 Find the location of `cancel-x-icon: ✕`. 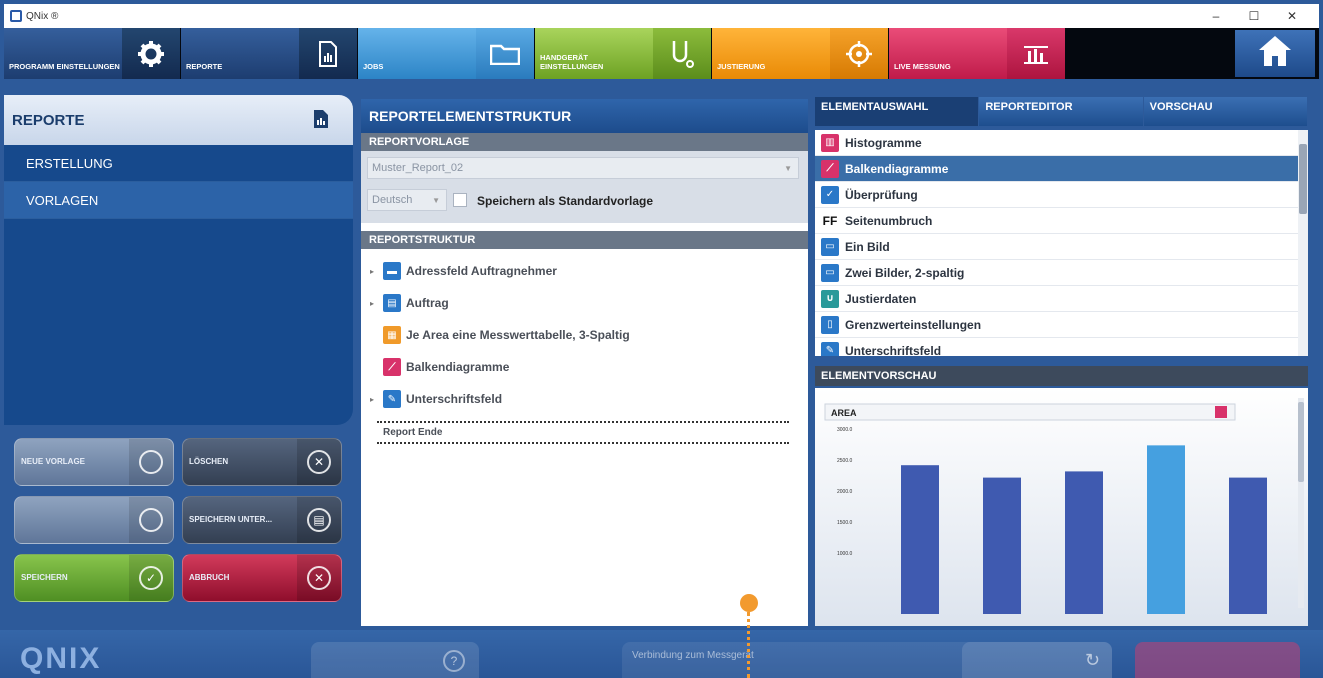

cancel-x-icon: ✕ is located at coordinates (319, 578).